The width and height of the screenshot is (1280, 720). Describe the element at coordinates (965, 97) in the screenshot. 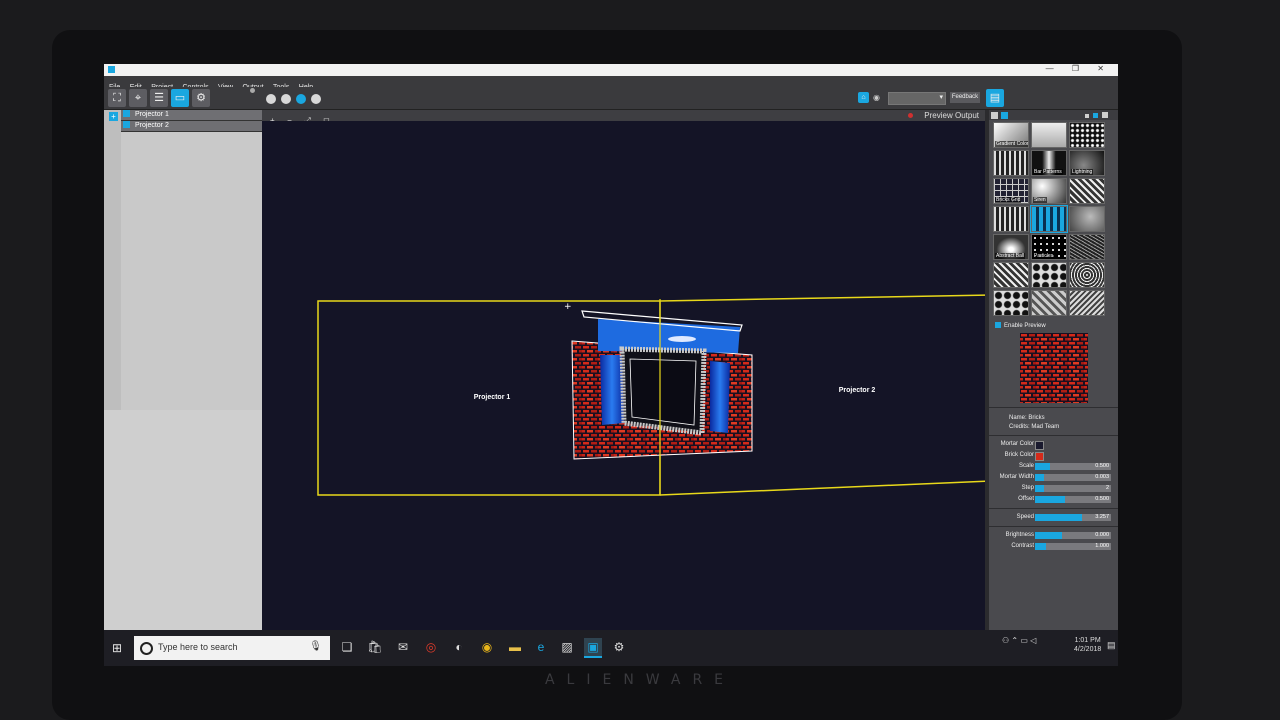

I see `feedback-button: Feedback` at that location.